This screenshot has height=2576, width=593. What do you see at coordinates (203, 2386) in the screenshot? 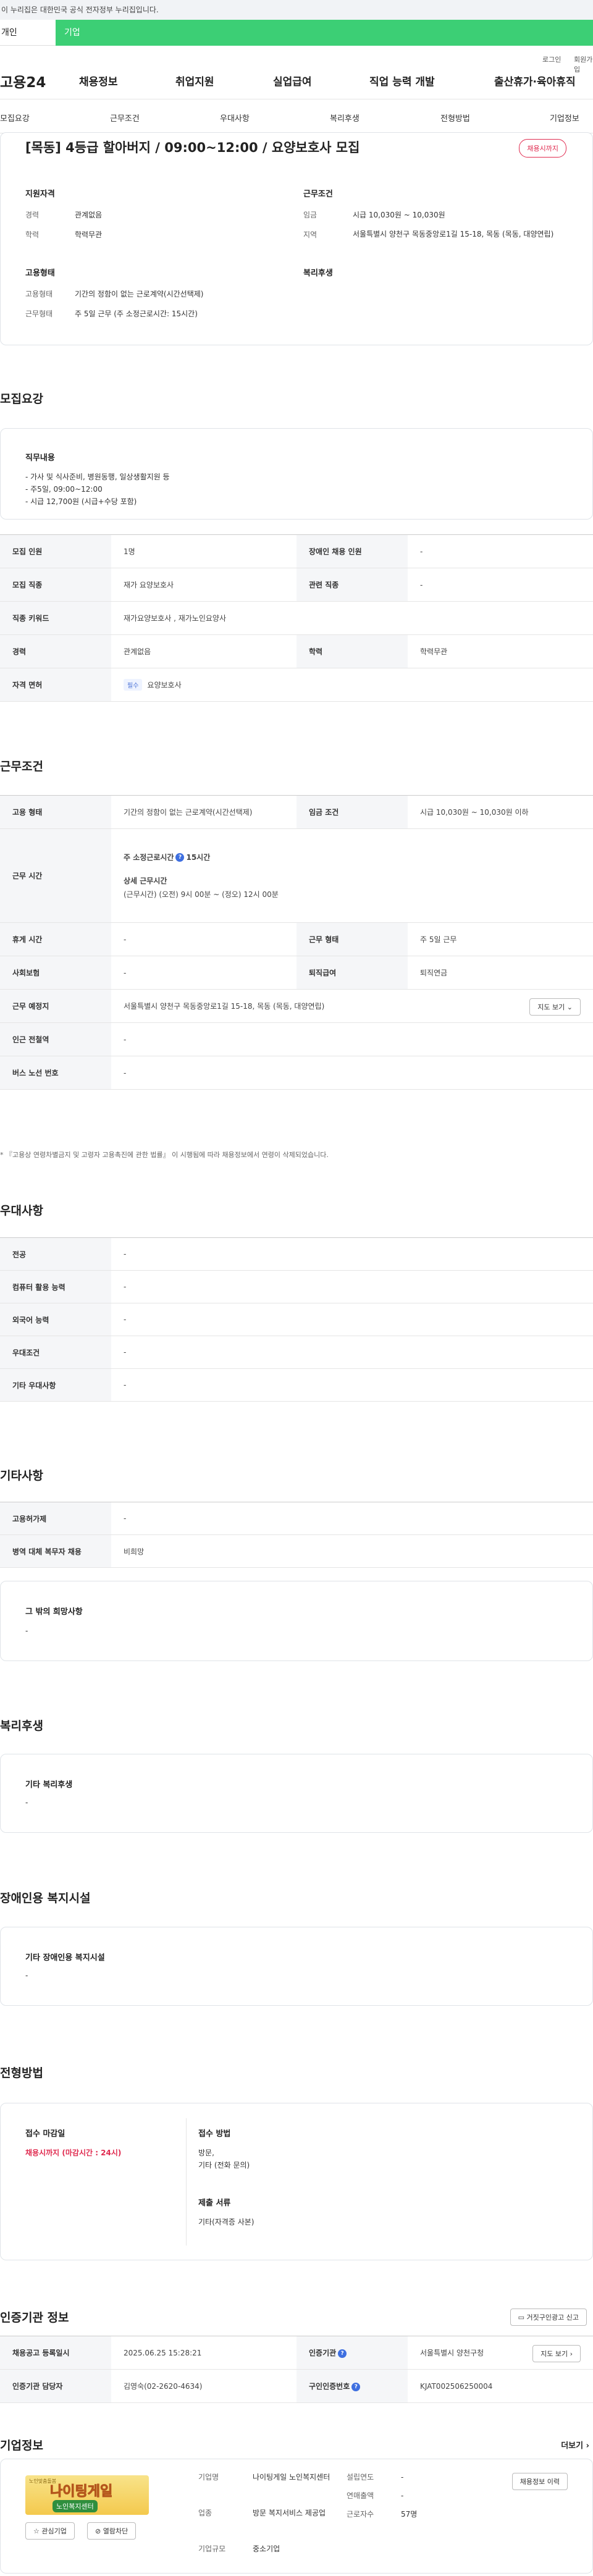
I see `table-cell: 김영숙(02-2620-4634)` at bounding box center [203, 2386].